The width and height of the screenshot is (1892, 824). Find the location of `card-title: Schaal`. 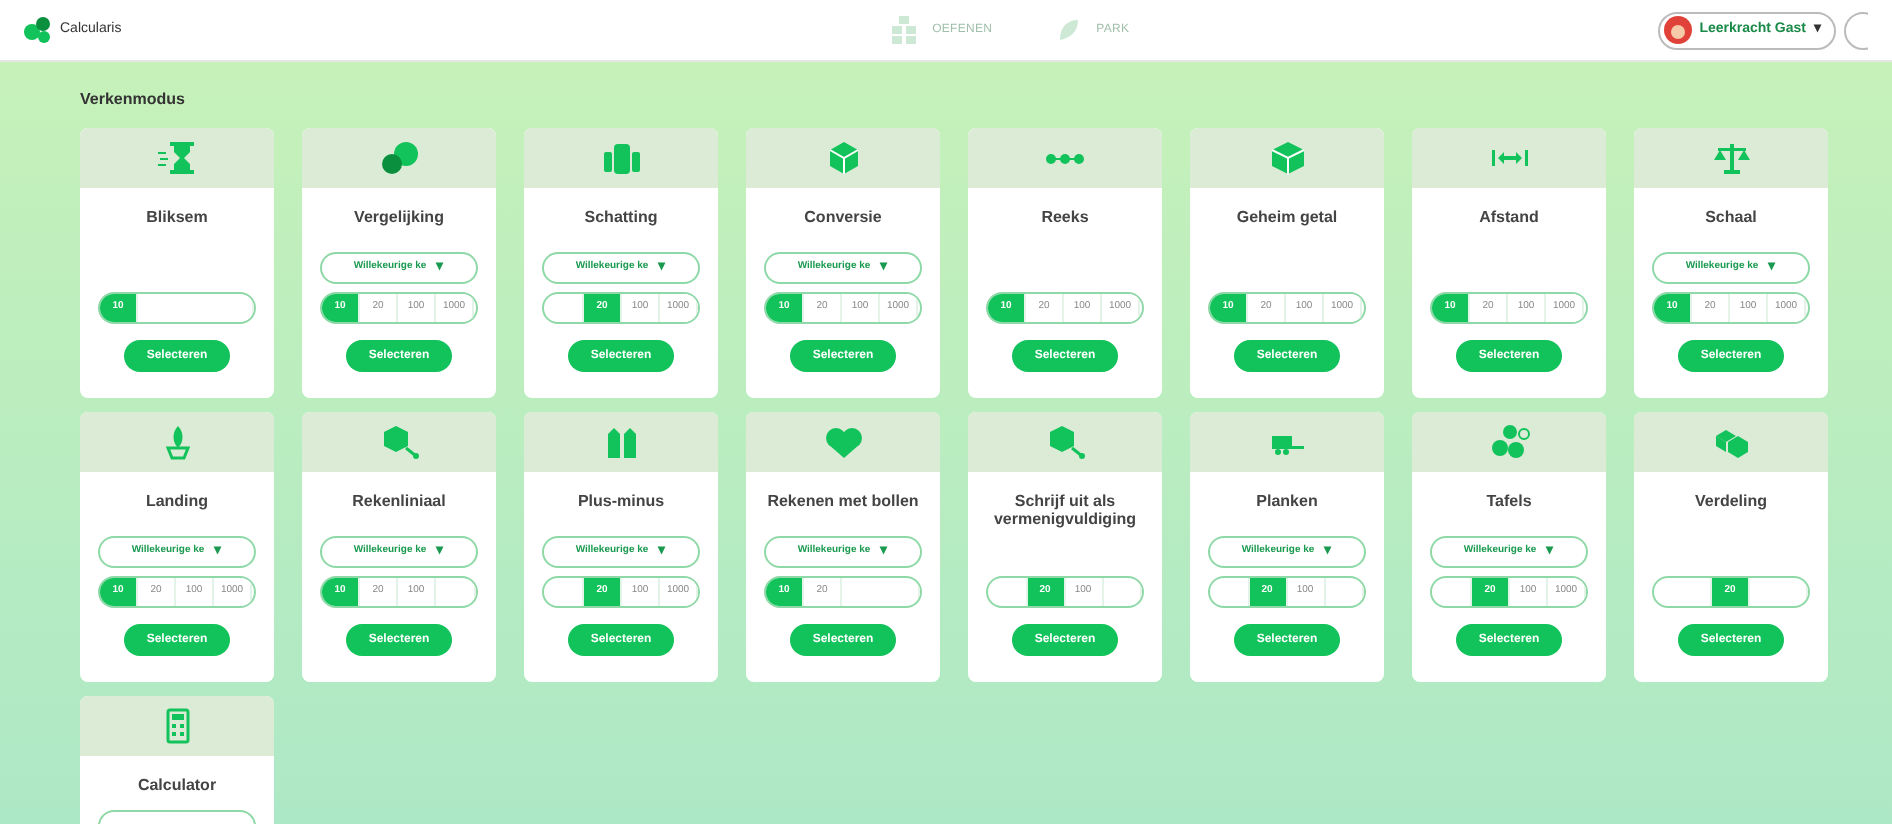

card-title: Schaal is located at coordinates (1731, 219).